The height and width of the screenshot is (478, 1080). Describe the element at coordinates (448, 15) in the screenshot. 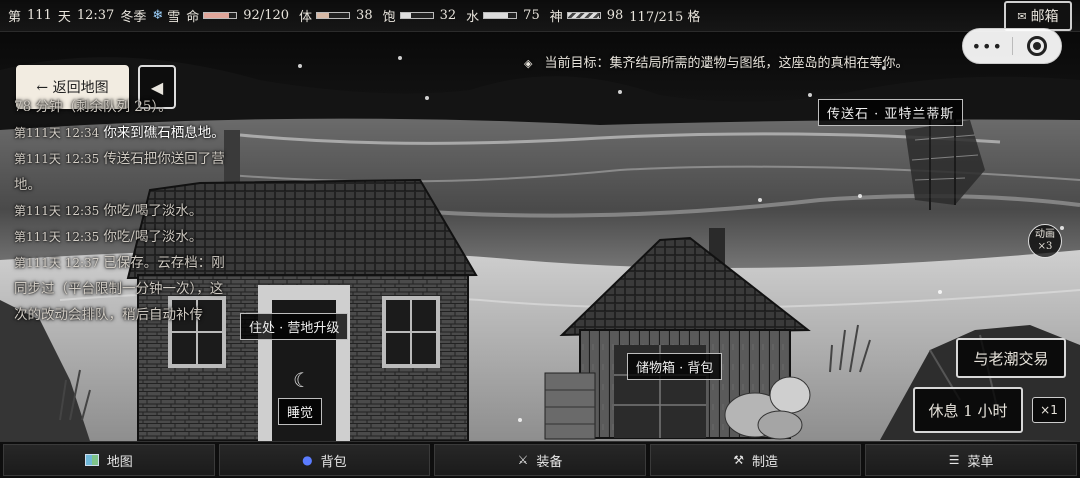

I see `hunger-value: 32` at that location.